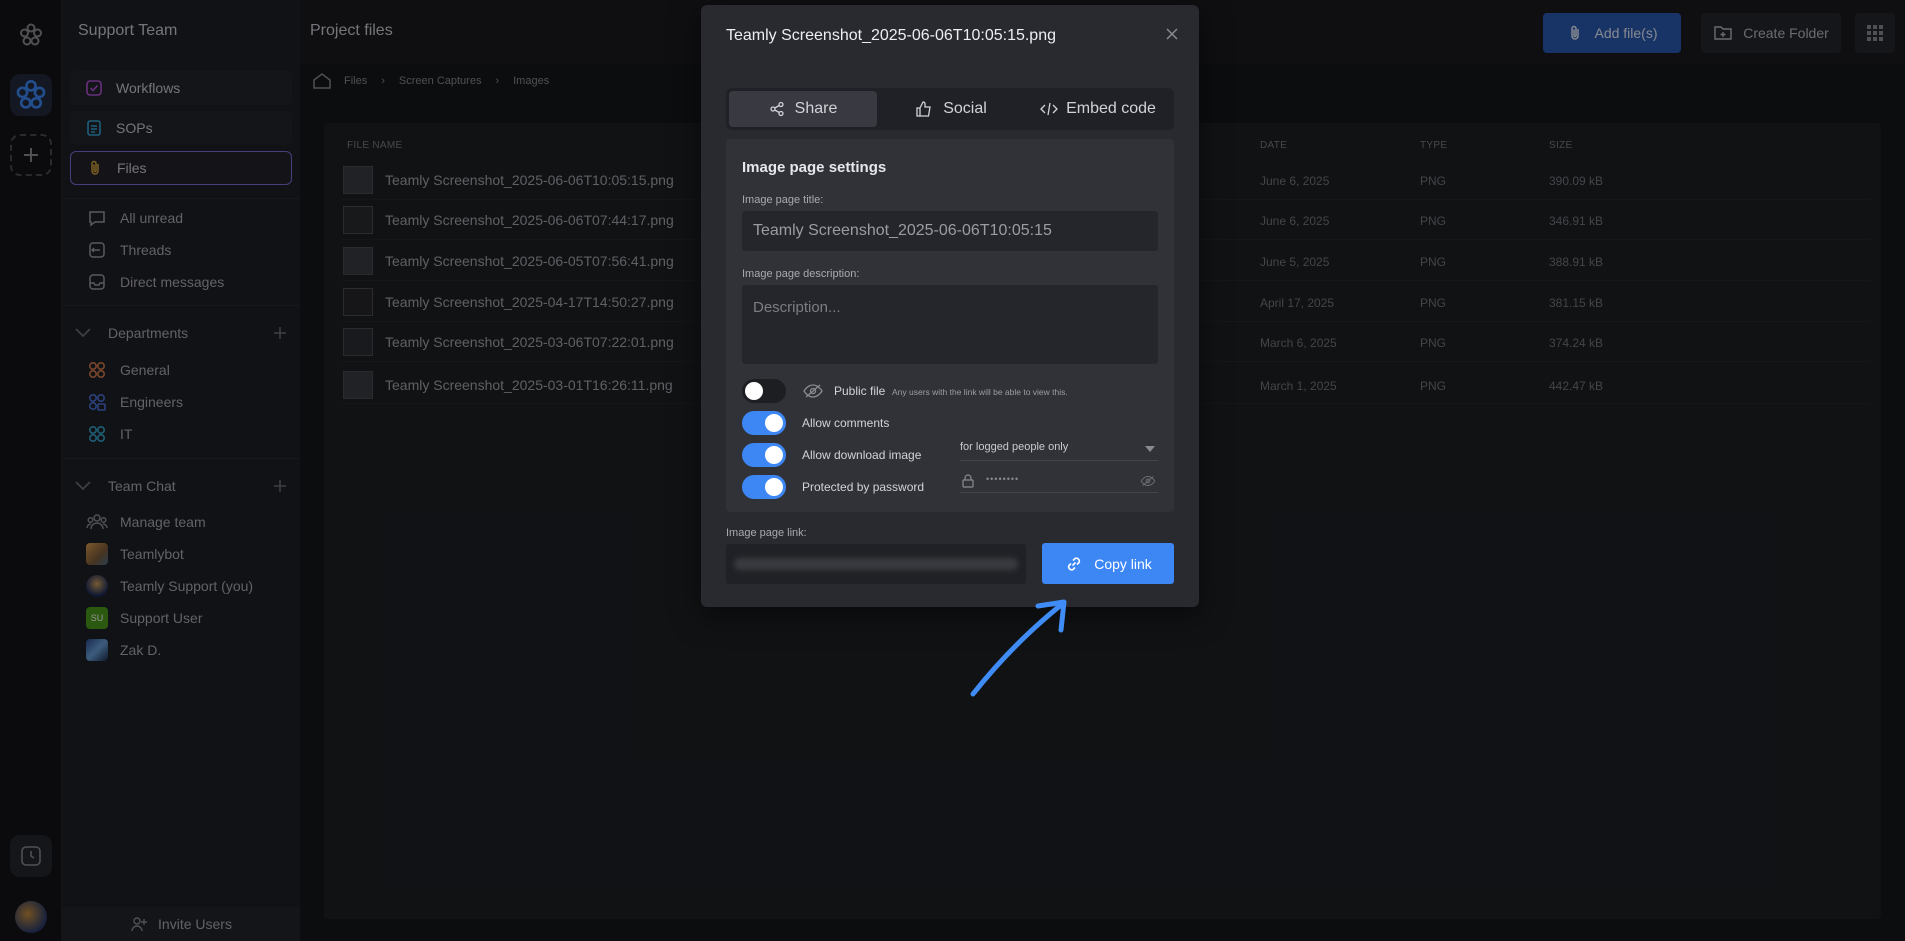 The width and height of the screenshot is (1905, 941). I want to click on blurred-link, so click(876, 564).